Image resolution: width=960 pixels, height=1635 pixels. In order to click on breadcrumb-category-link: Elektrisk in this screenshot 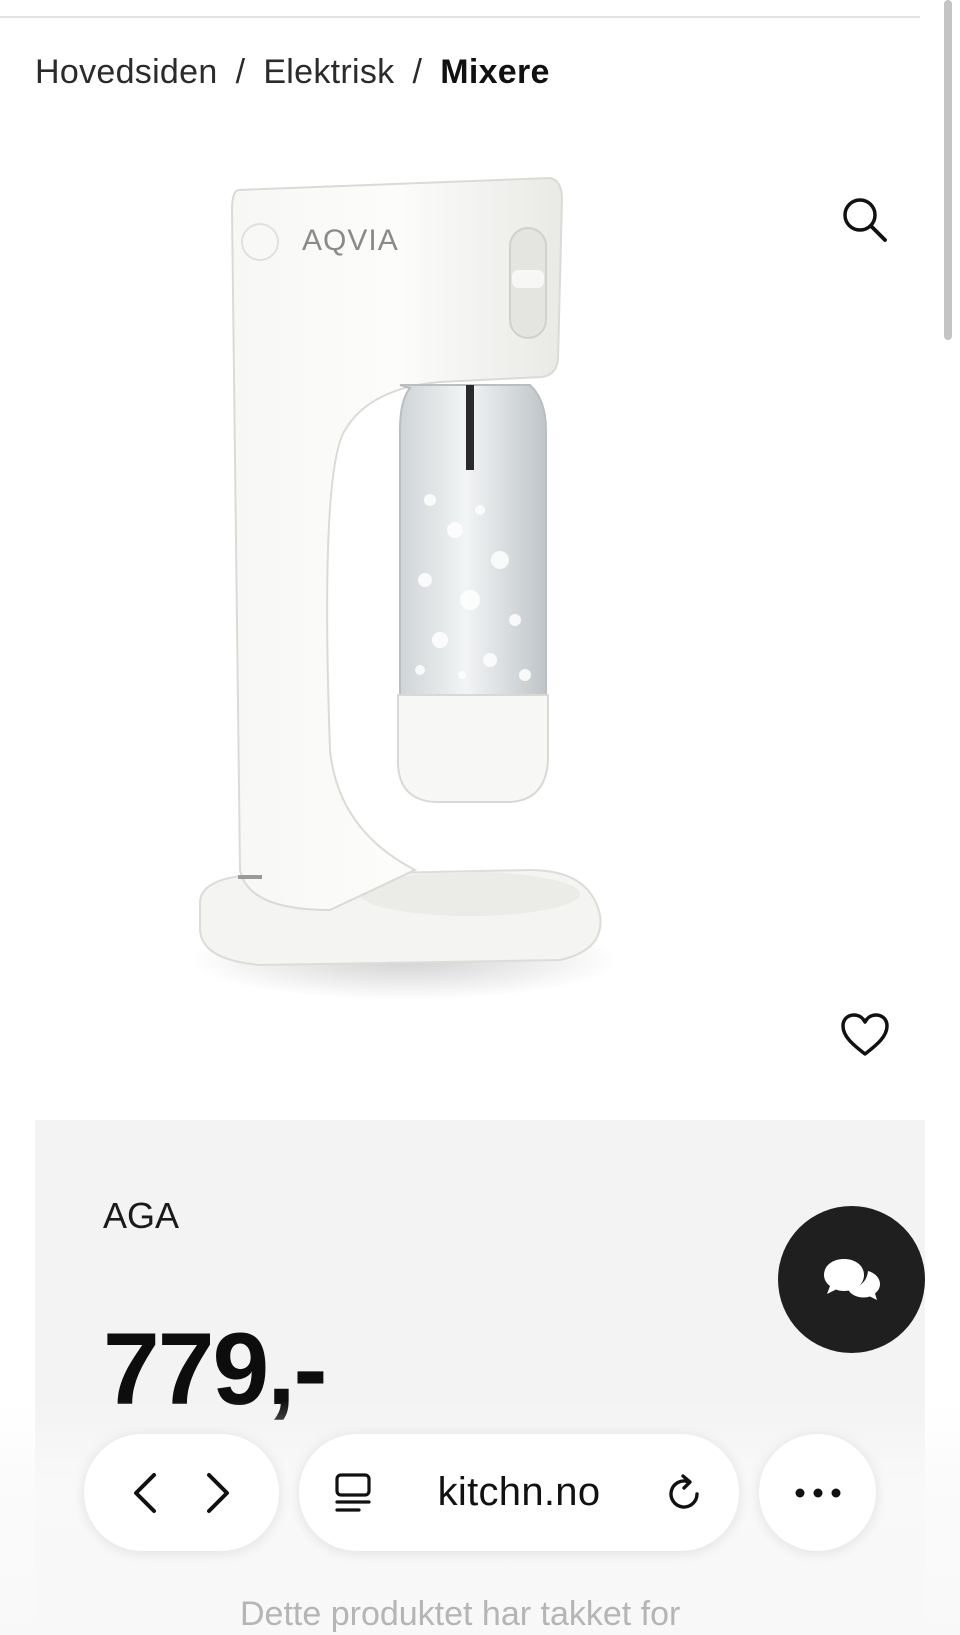, I will do `click(328, 72)`.